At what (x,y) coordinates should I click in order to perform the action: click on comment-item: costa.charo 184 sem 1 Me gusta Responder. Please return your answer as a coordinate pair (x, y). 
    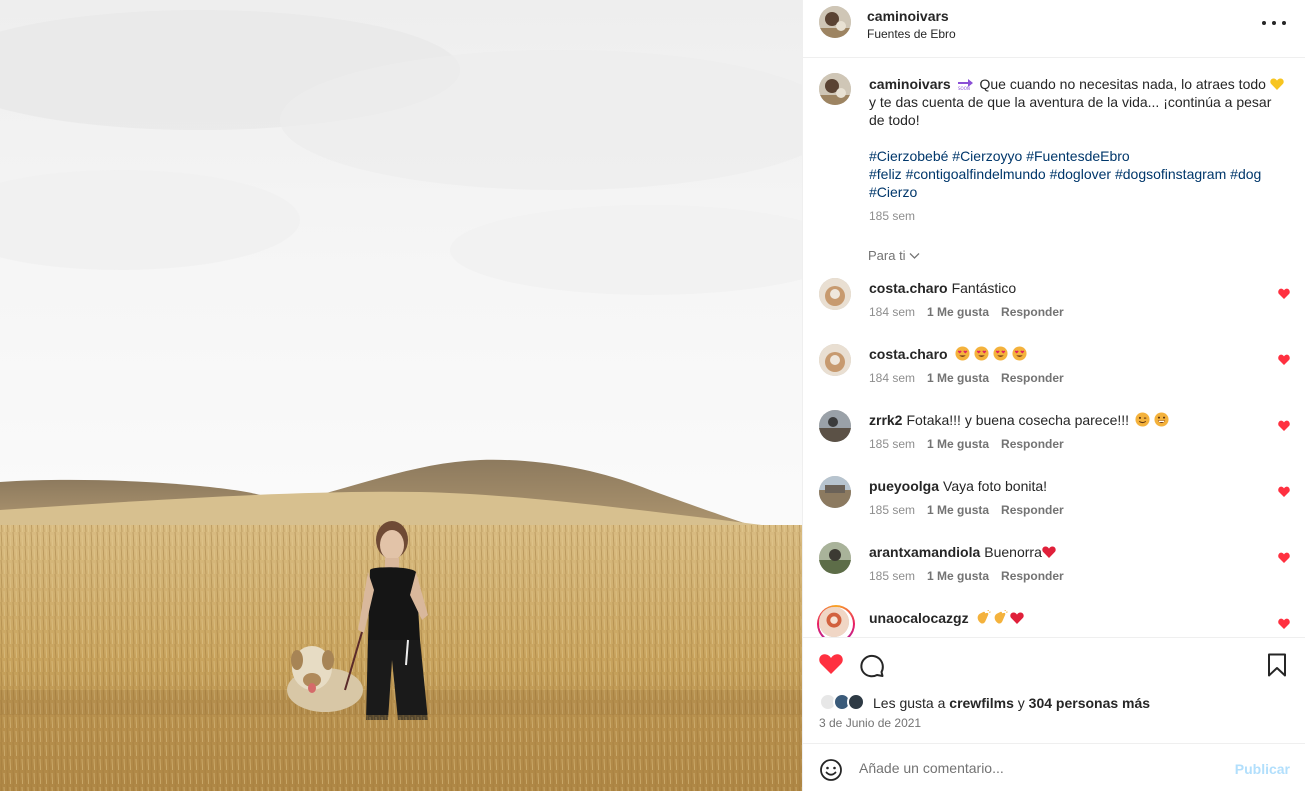
    Looking at the image, I should click on (1054, 374).